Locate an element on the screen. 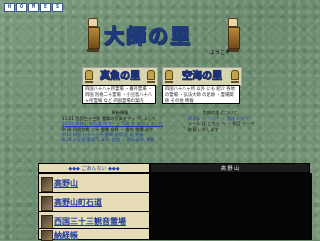  section-banner-right: 空海の里 is located at coordinates (202, 76).